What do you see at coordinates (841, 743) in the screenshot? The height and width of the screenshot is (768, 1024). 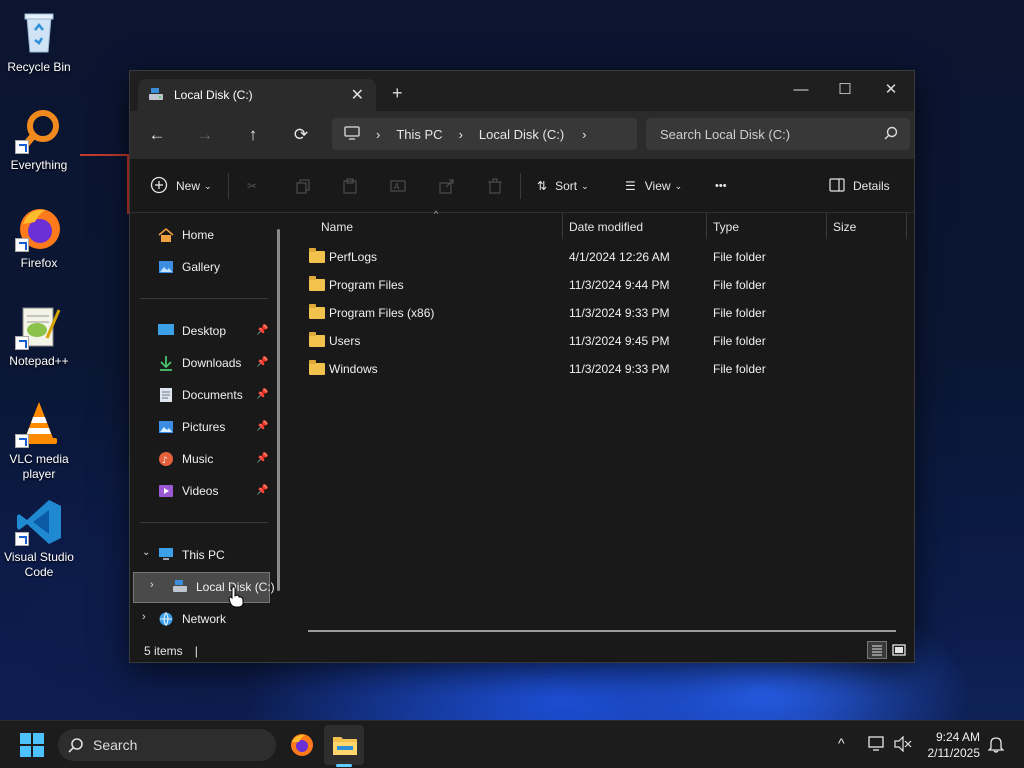 I see `chevron-up-icon: ^` at bounding box center [841, 743].